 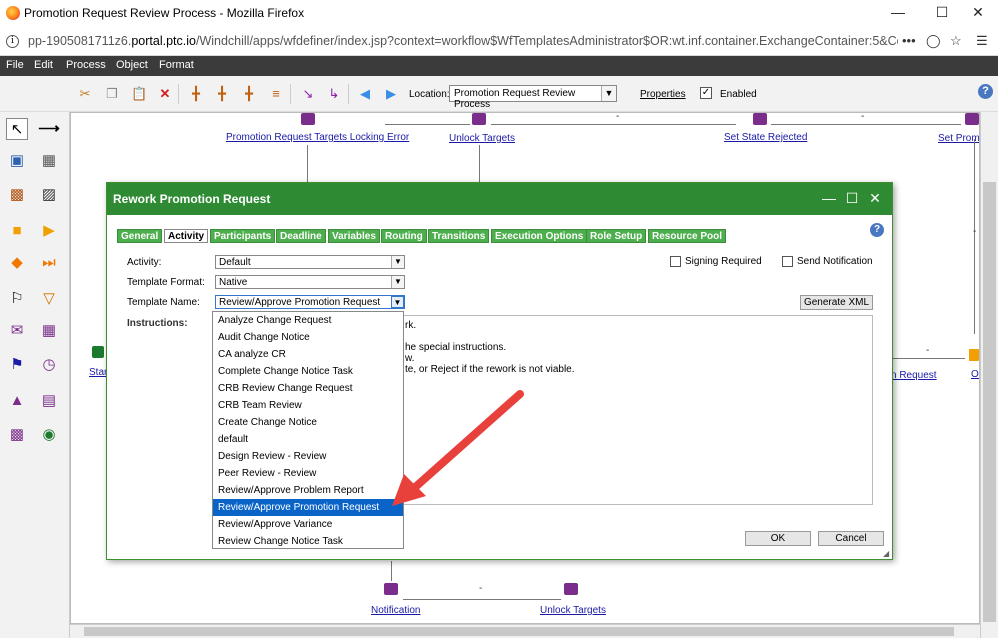 I want to click on dialog-titlebar: Rework Promotion Request — ☐ ✕, so click(x=499, y=199).